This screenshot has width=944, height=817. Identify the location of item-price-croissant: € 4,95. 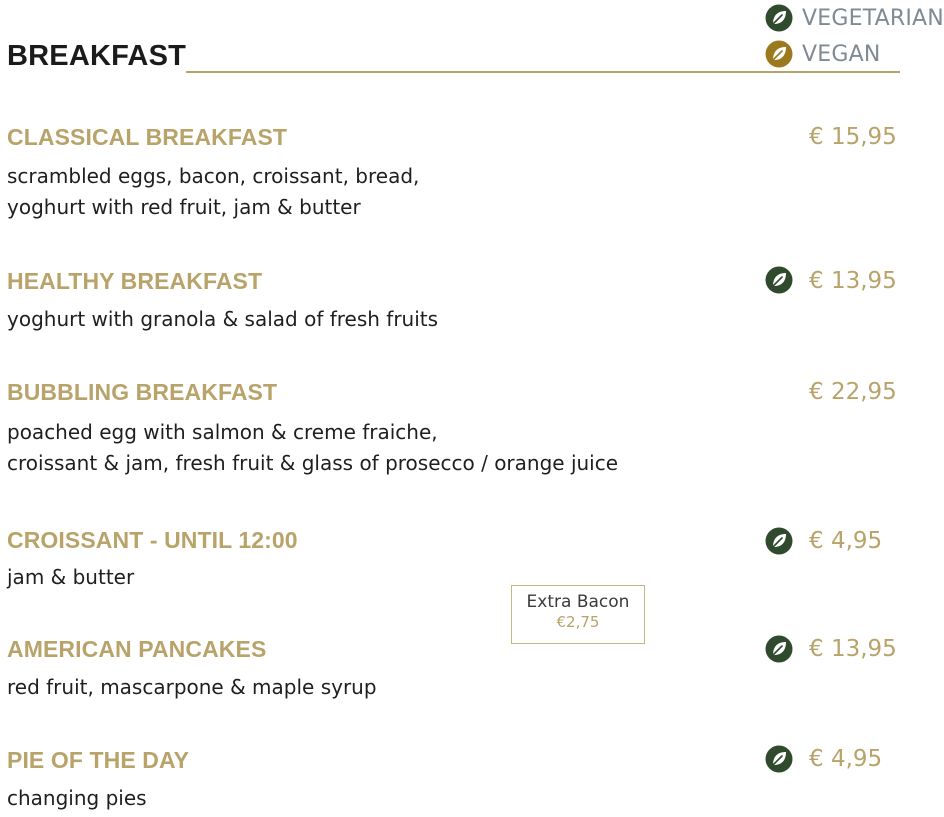
(846, 541).